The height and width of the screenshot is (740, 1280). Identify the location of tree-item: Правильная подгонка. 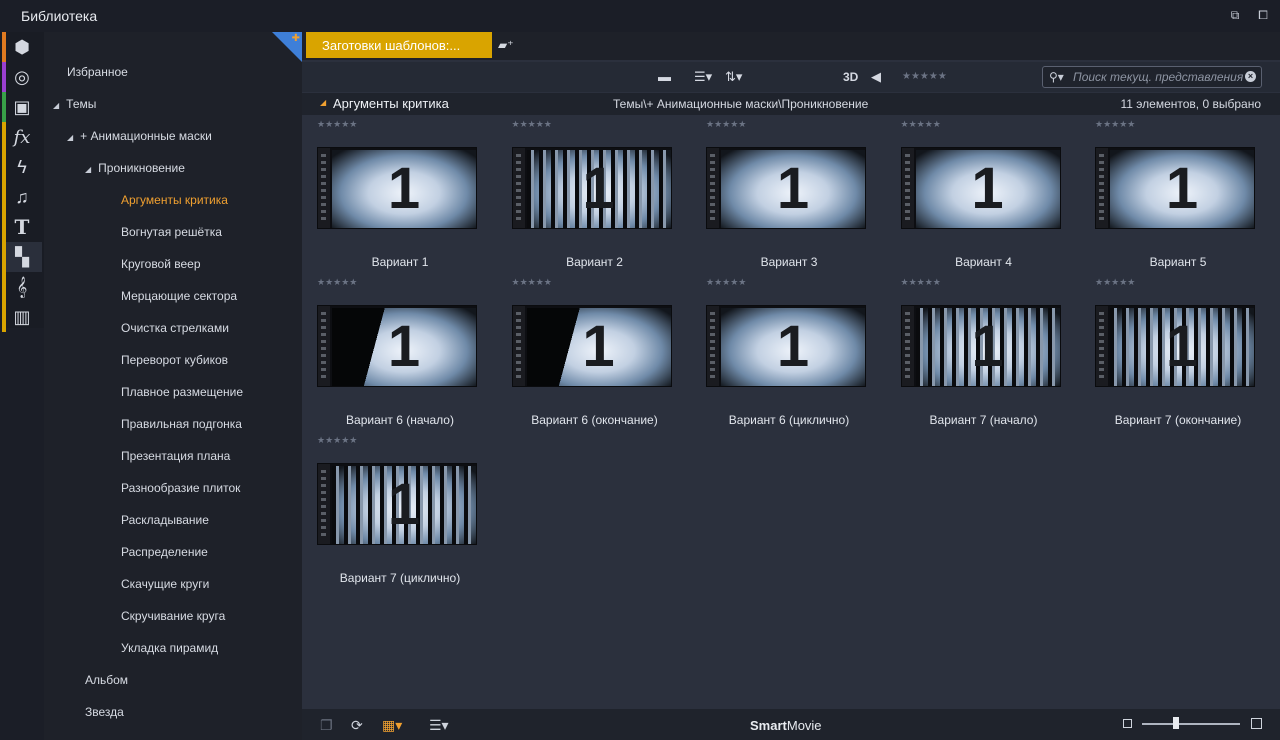
(181, 424).